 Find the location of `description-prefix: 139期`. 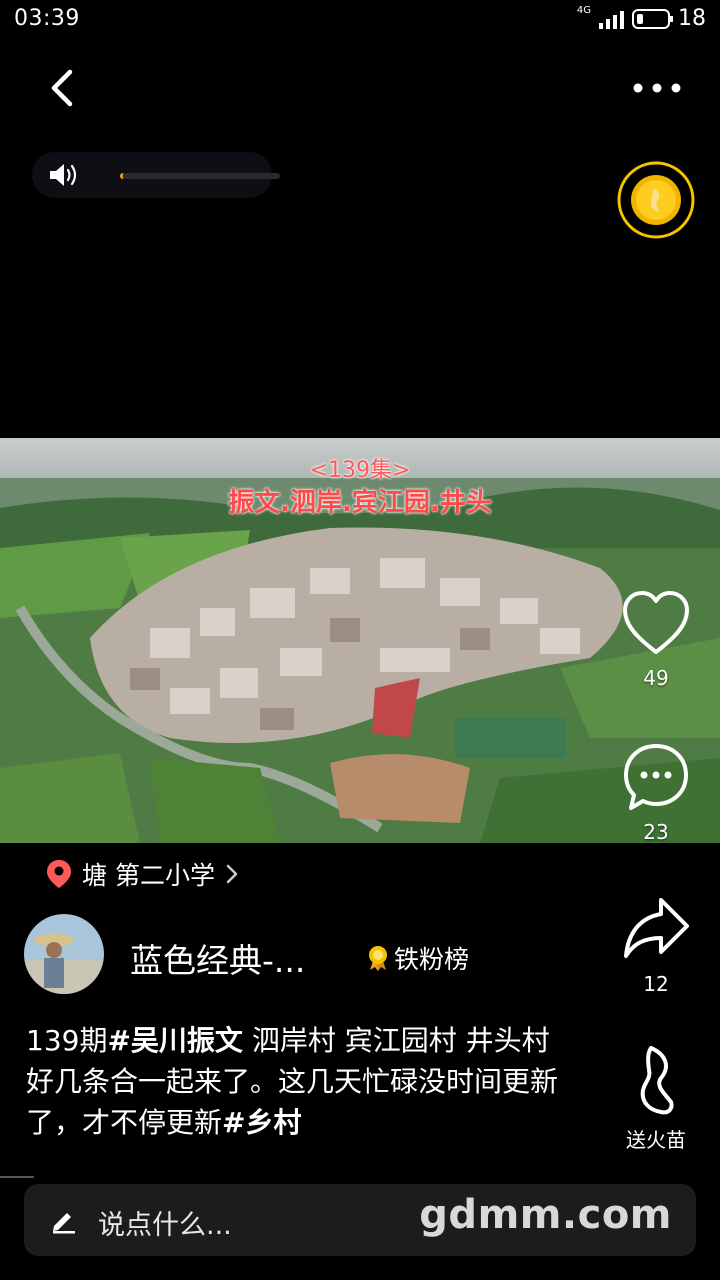

description-prefix: 139期 is located at coordinates (67, 1040).